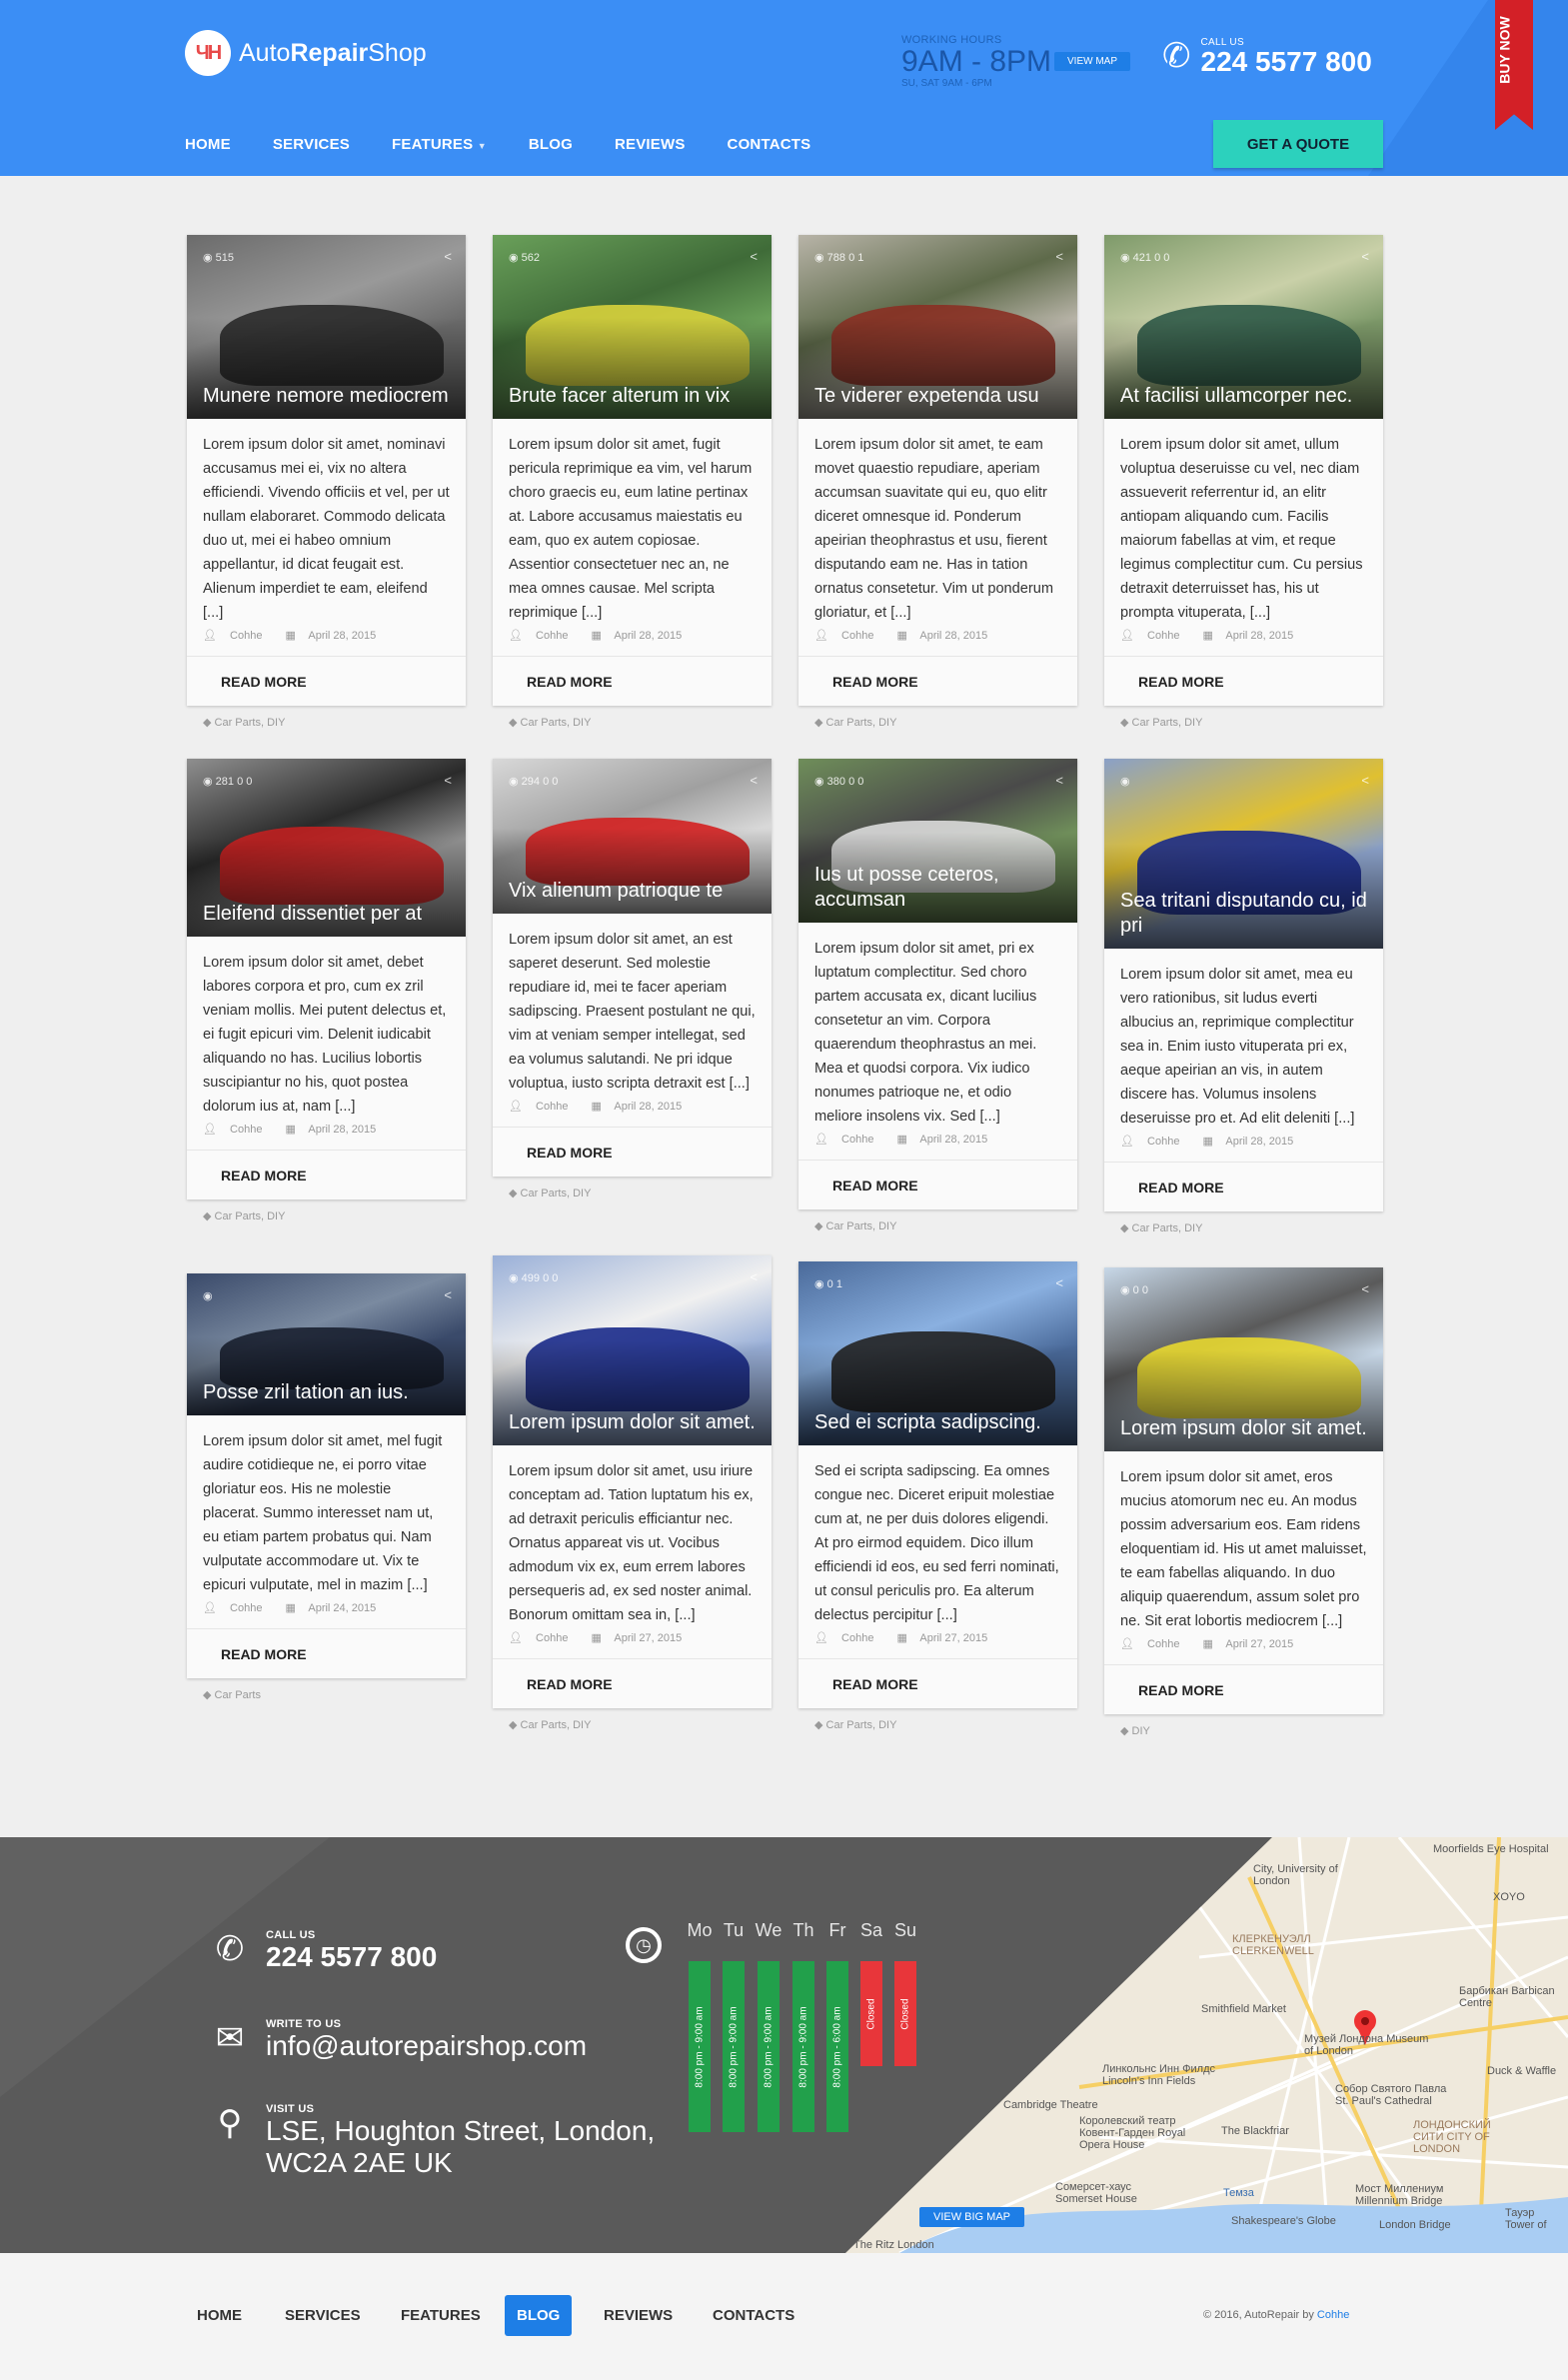 This screenshot has height=2380, width=1568. What do you see at coordinates (440, 144) in the screenshot?
I see `nav-features: FEATURES ▼` at bounding box center [440, 144].